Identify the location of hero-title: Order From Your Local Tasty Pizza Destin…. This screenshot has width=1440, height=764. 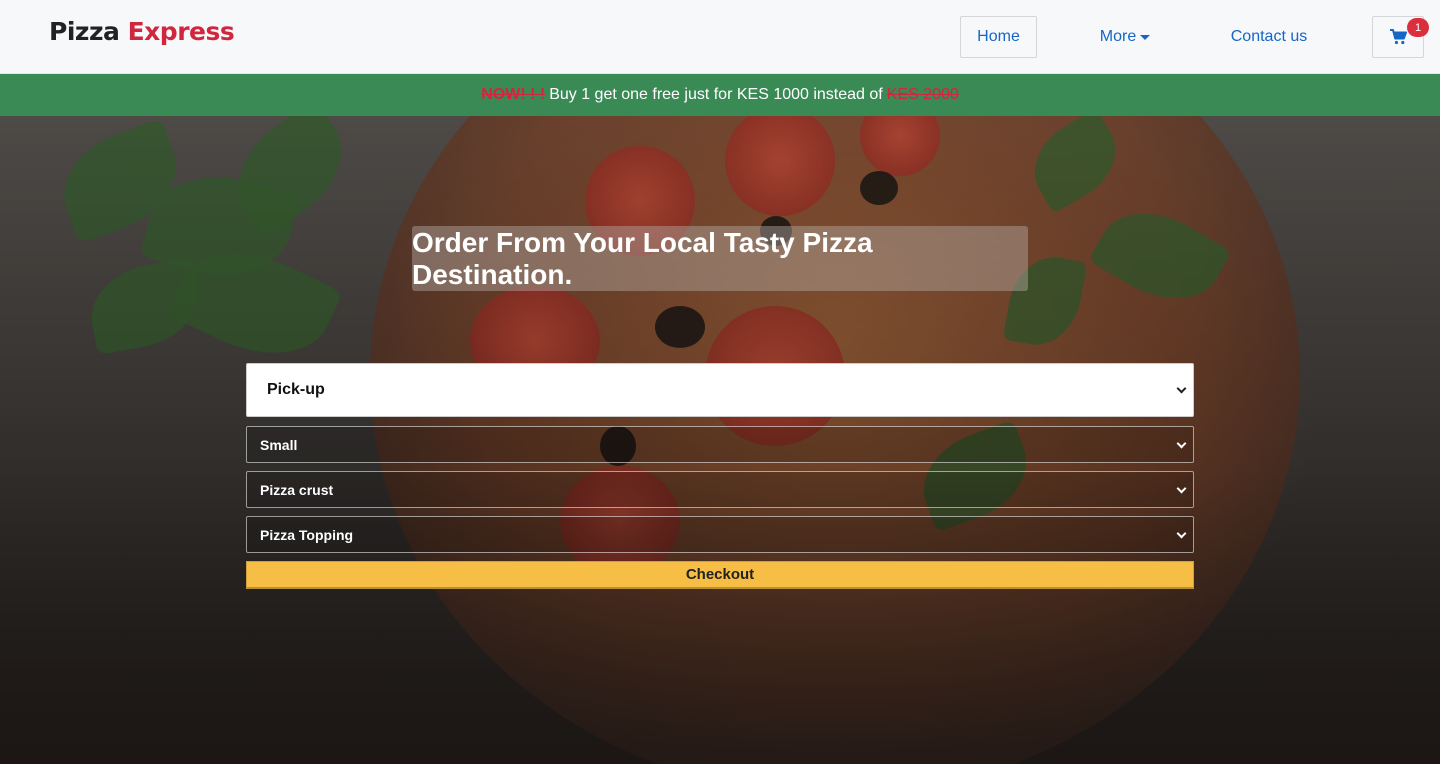
(720, 258).